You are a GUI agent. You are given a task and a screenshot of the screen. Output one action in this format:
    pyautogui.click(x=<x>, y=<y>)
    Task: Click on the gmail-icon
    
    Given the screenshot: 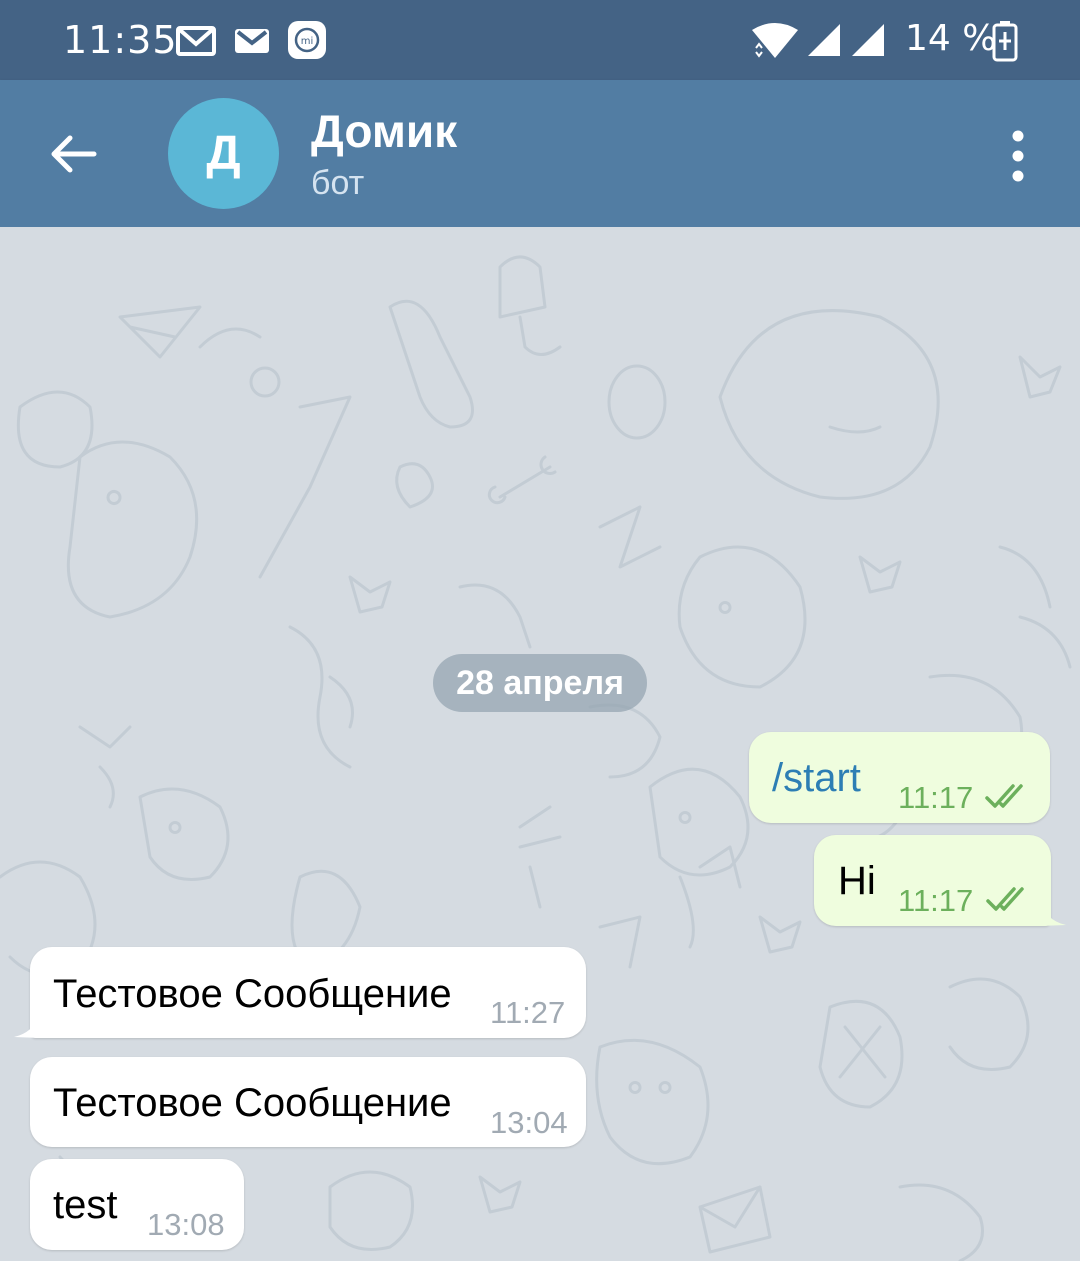 What is the action you would take?
    pyautogui.click(x=196, y=41)
    